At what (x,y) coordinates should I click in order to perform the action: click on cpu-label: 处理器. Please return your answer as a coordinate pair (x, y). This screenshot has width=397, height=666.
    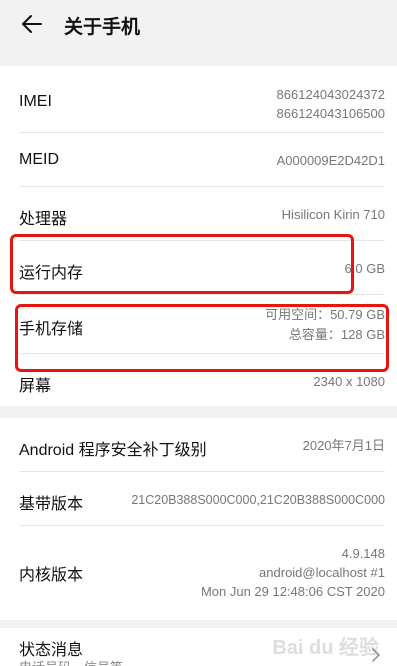
    Looking at the image, I should click on (43, 219).